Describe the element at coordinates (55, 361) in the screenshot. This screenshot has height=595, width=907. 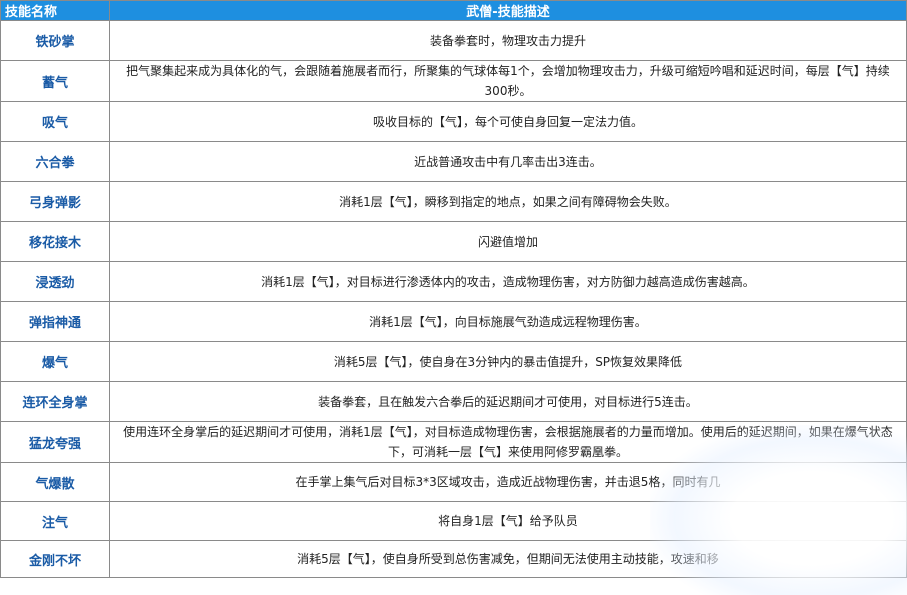
I see `skill-name: 爆气` at that location.